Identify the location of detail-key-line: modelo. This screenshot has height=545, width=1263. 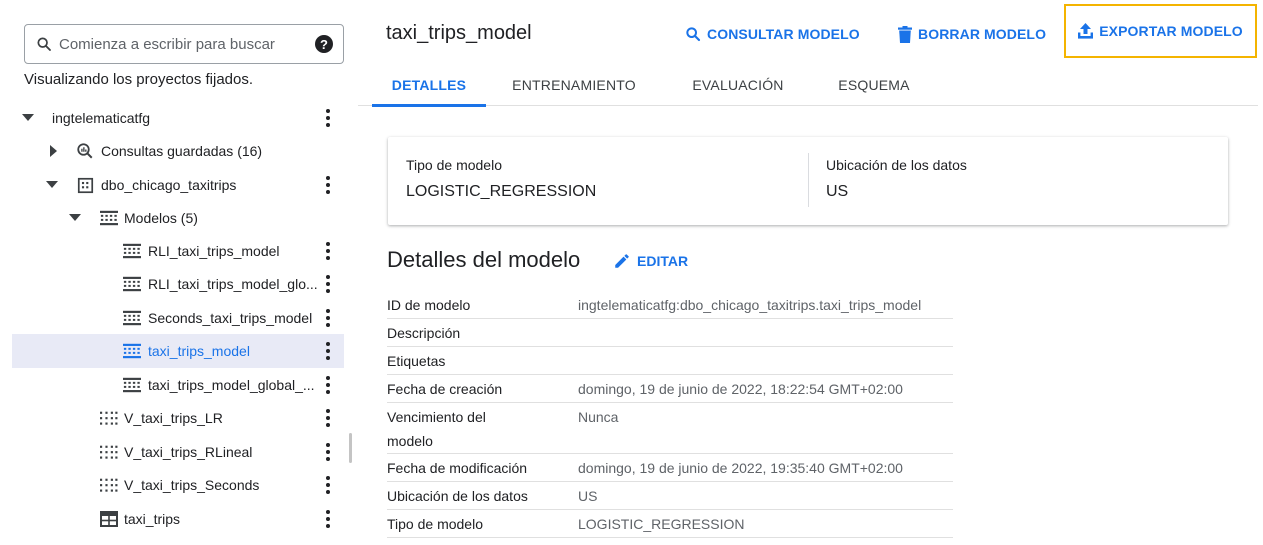
(410, 441).